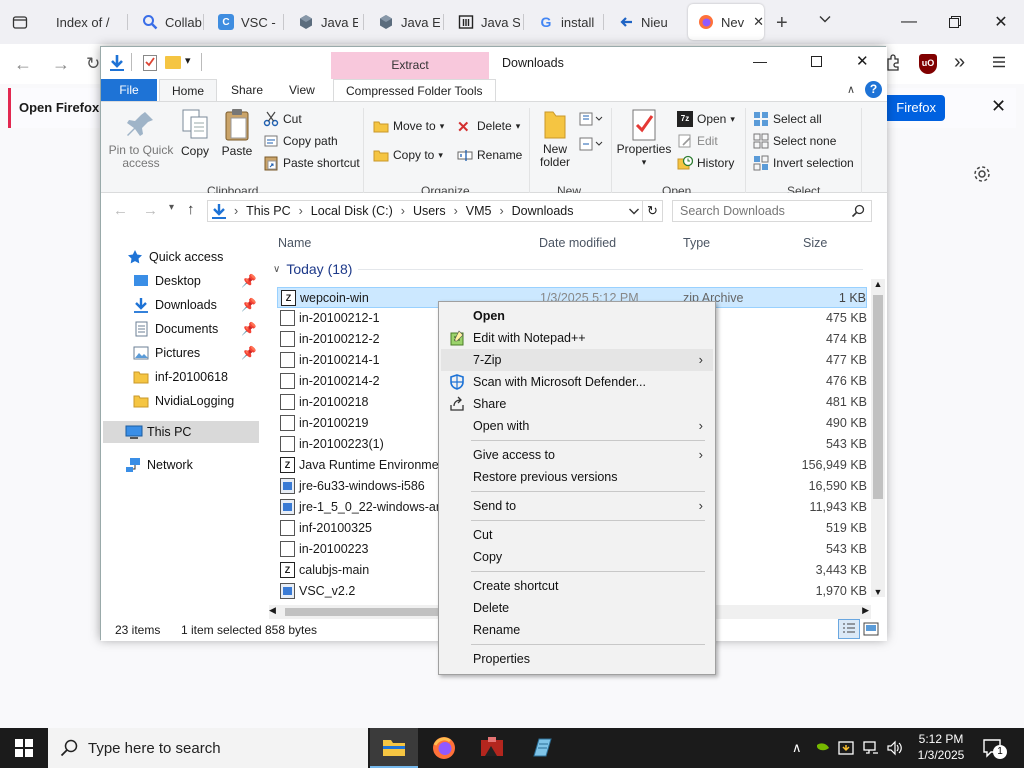 The width and height of the screenshot is (1024, 768). Describe the element at coordinates (24, 748) in the screenshot. I see `windows-start-icon` at that location.